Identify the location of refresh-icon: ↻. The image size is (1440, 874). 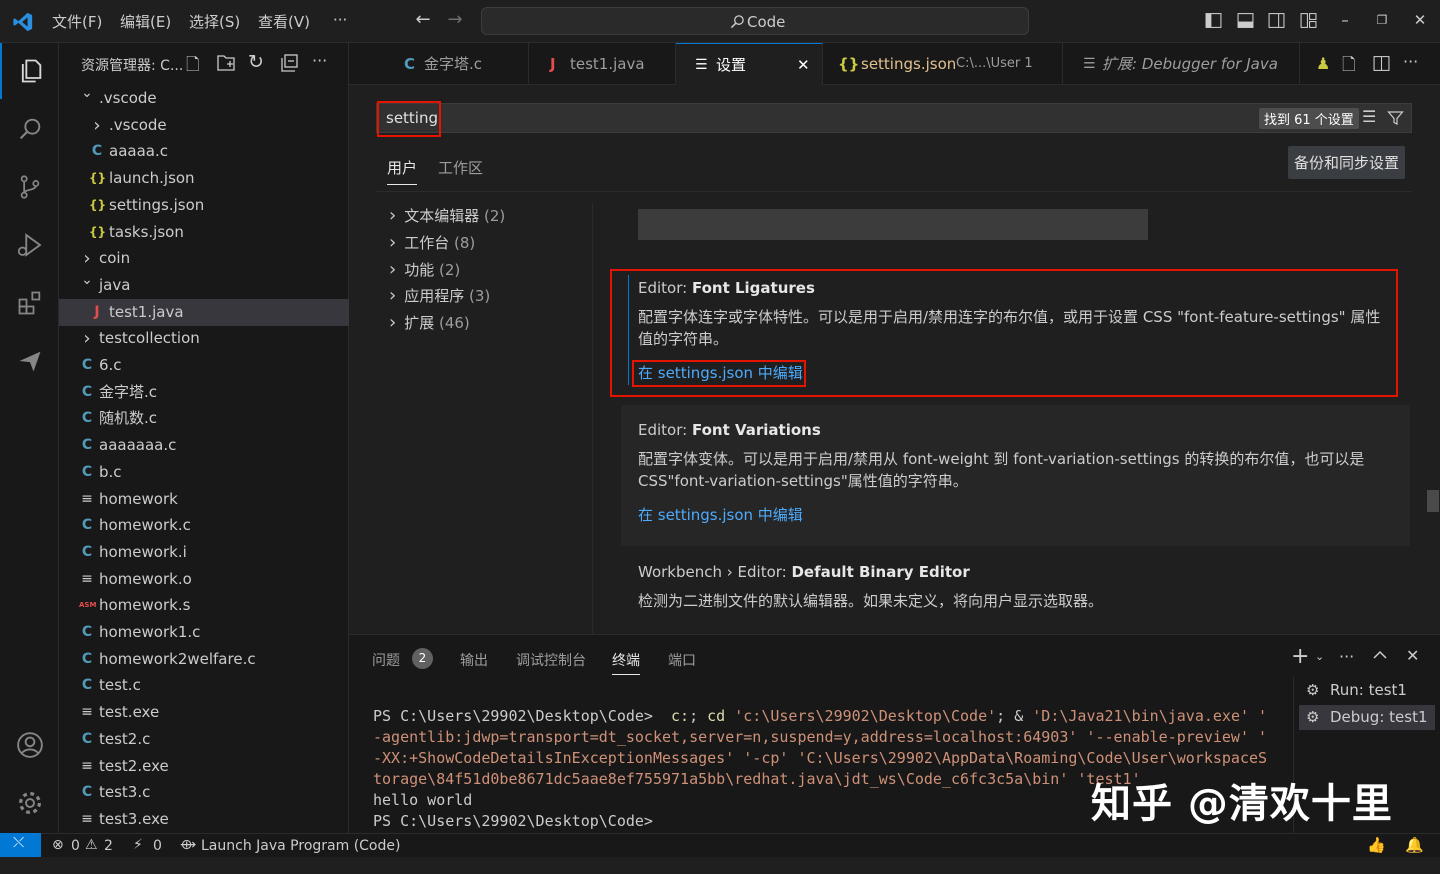
(256, 62).